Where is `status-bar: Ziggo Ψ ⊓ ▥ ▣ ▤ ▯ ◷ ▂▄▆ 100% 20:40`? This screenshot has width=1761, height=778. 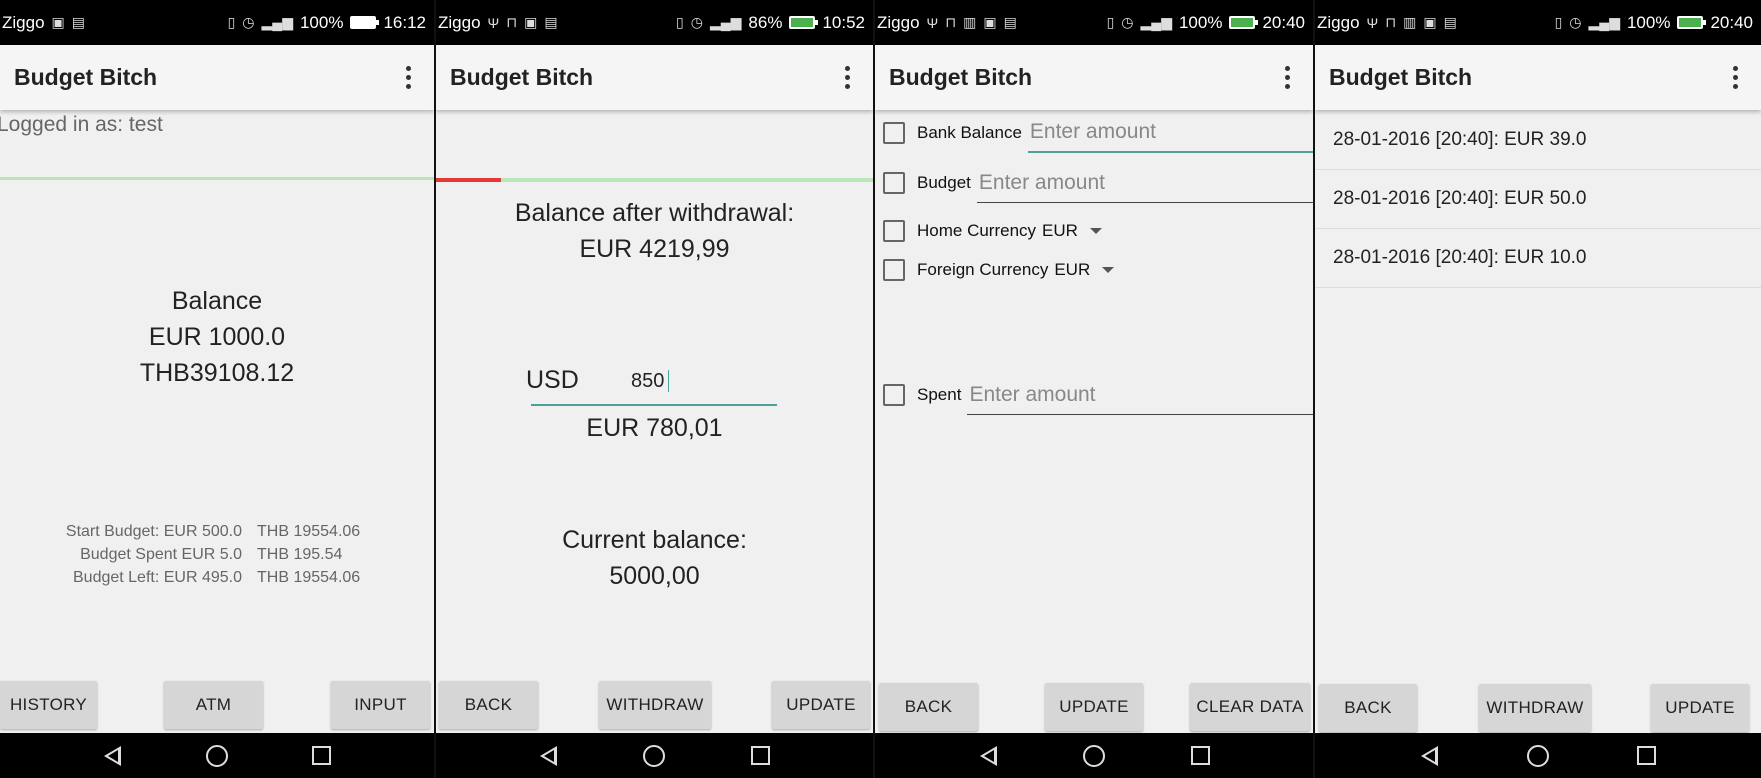 status-bar: Ziggo Ψ ⊓ ▥ ▣ ▤ ▯ ◷ ▂▄▆ 100% 20:40 is located at coordinates (1538, 22).